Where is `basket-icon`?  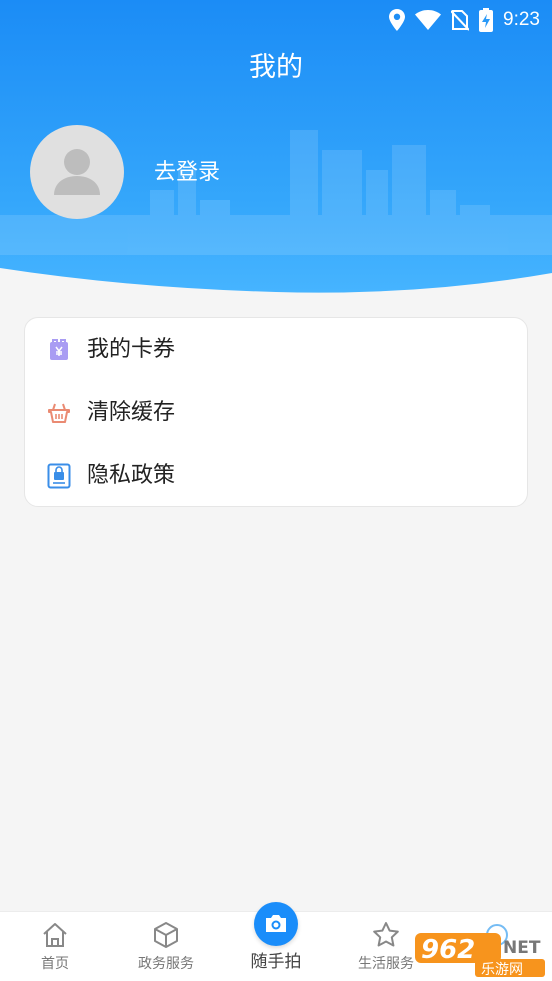 basket-icon is located at coordinates (59, 413).